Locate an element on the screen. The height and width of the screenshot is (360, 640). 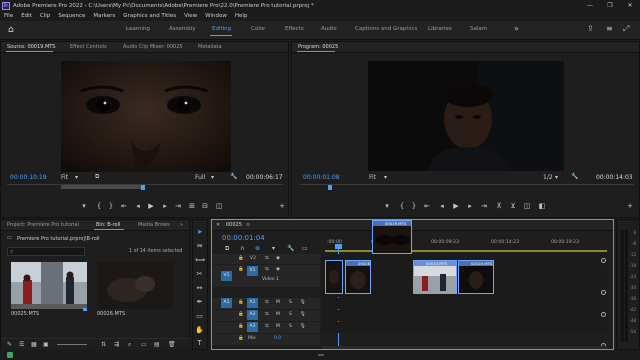
track-select-tool-icon: ⇛ is located at coordinates (199, 246).